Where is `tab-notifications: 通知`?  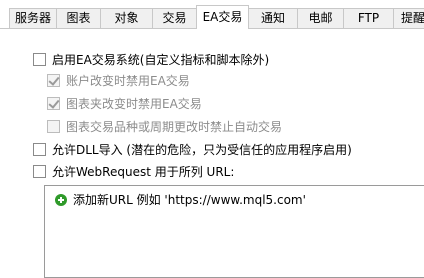 tab-notifications: 通知 is located at coordinates (273, 18).